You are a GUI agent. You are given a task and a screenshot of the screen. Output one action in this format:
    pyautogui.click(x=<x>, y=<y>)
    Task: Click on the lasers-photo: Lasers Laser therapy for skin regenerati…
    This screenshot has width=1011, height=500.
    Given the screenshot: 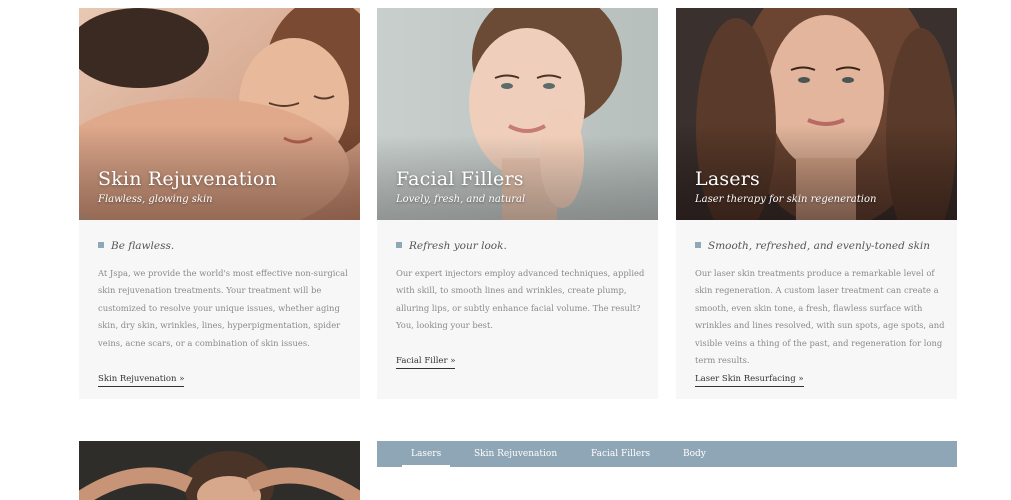 What is the action you would take?
    pyautogui.click(x=816, y=114)
    